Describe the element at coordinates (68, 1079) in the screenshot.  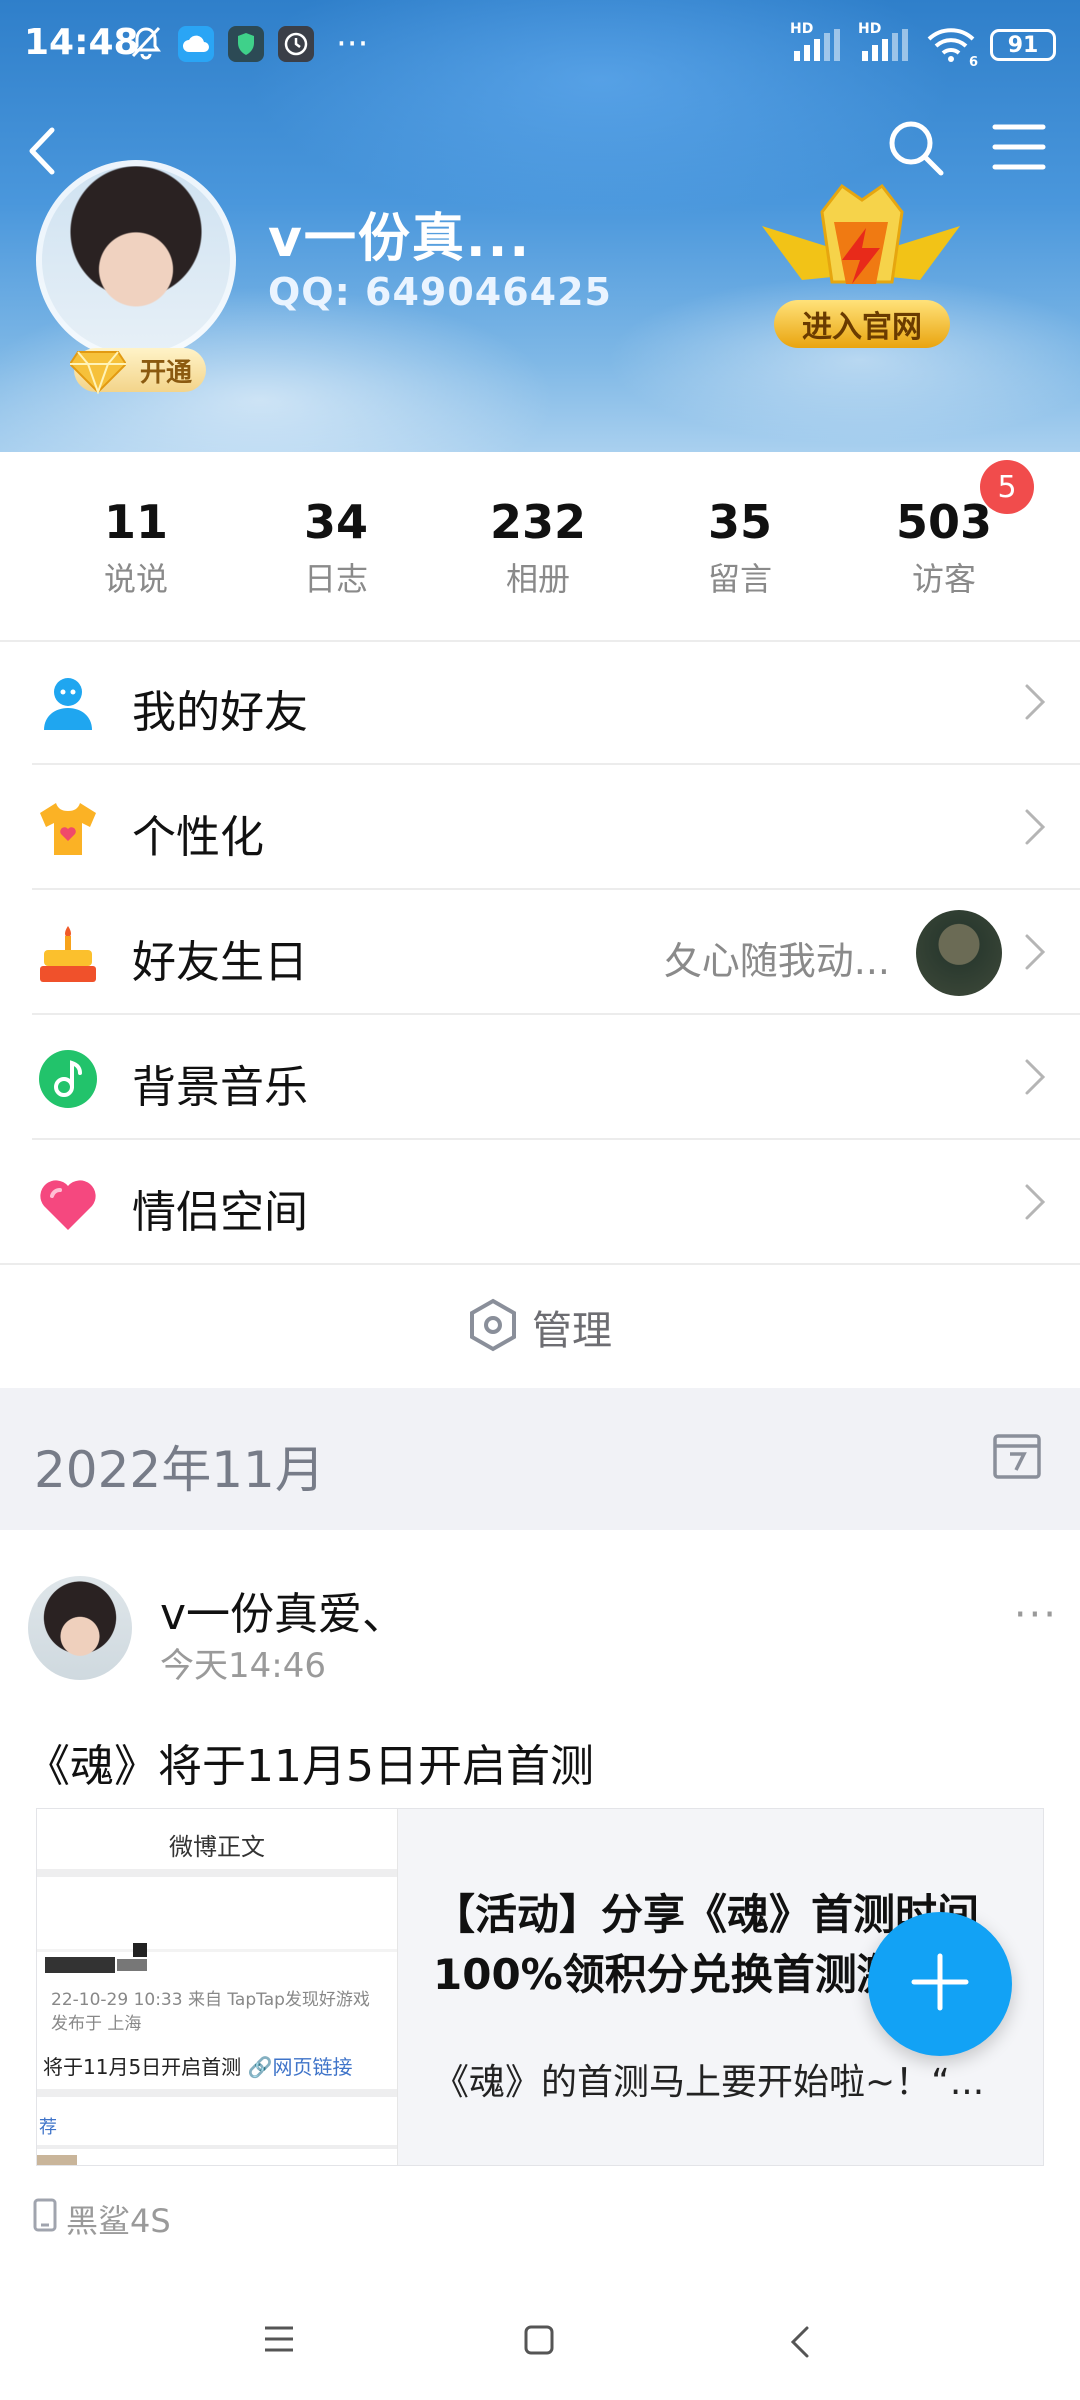
I see `music-note-icon` at that location.